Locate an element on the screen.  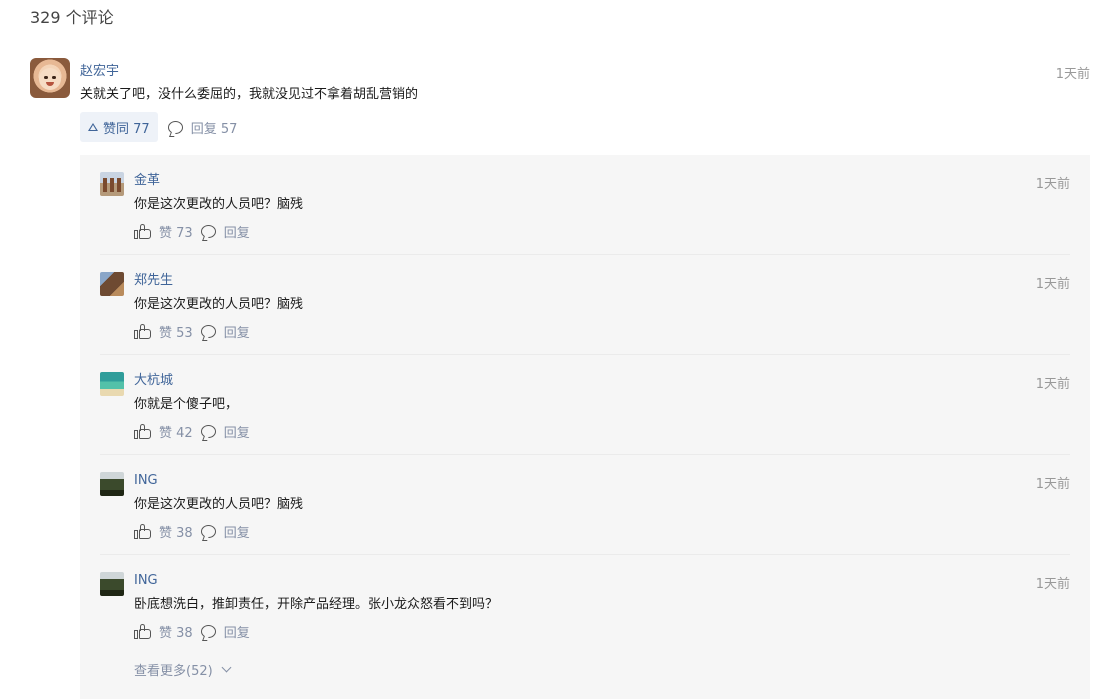
like-button: 赞 42 is located at coordinates (176, 431).